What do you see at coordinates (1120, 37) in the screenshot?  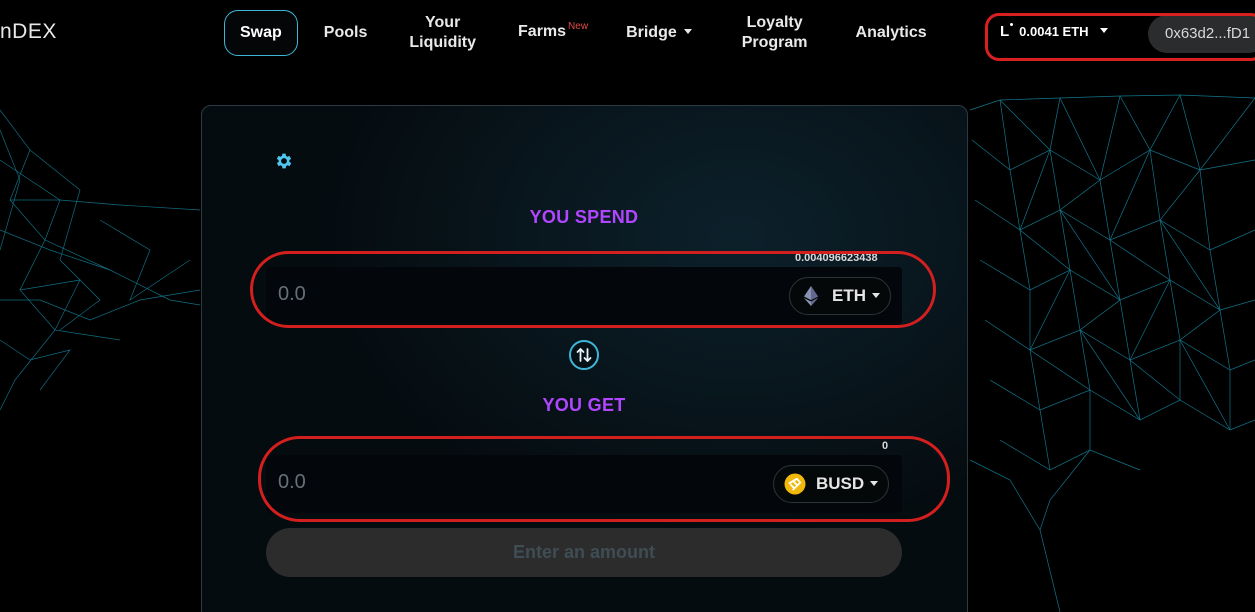 I see `account-highlight-ring` at bounding box center [1120, 37].